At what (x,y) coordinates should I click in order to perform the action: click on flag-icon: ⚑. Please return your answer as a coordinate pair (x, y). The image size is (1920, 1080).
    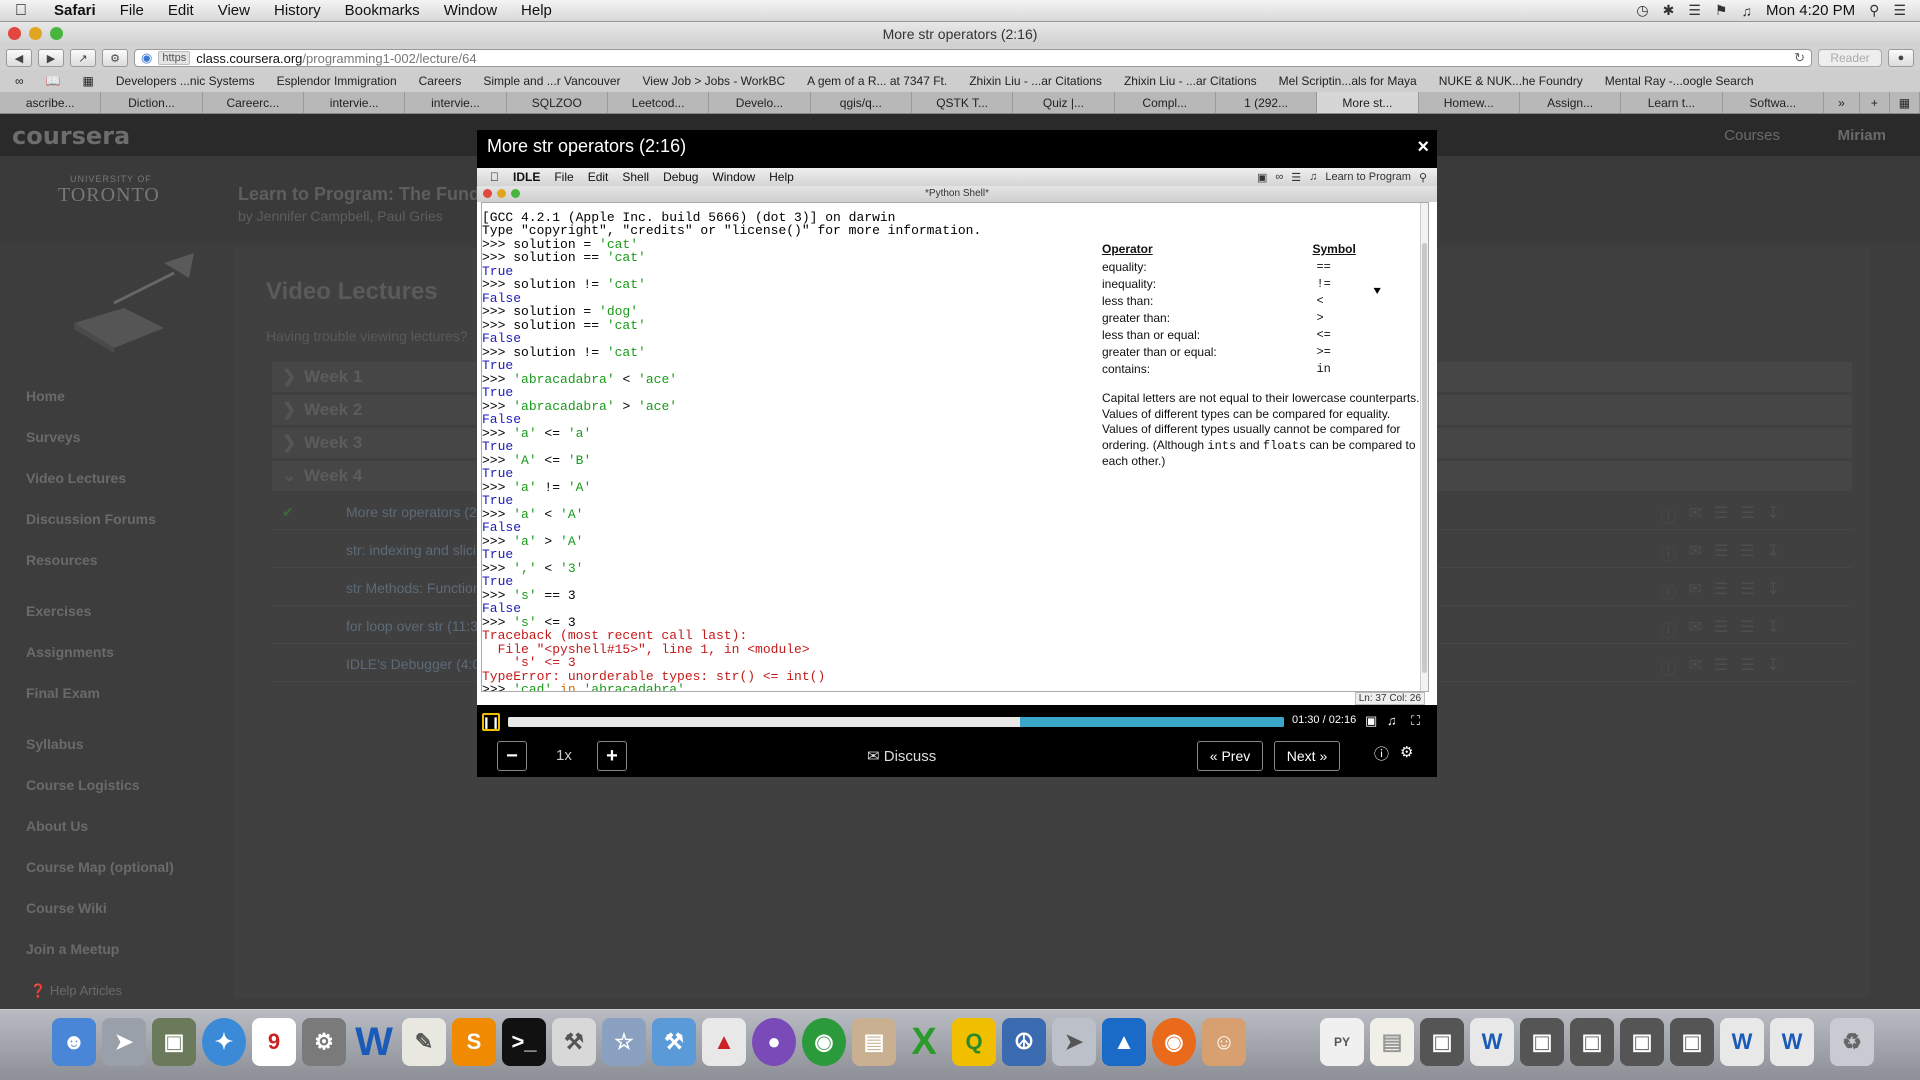
    Looking at the image, I should click on (1721, 10).